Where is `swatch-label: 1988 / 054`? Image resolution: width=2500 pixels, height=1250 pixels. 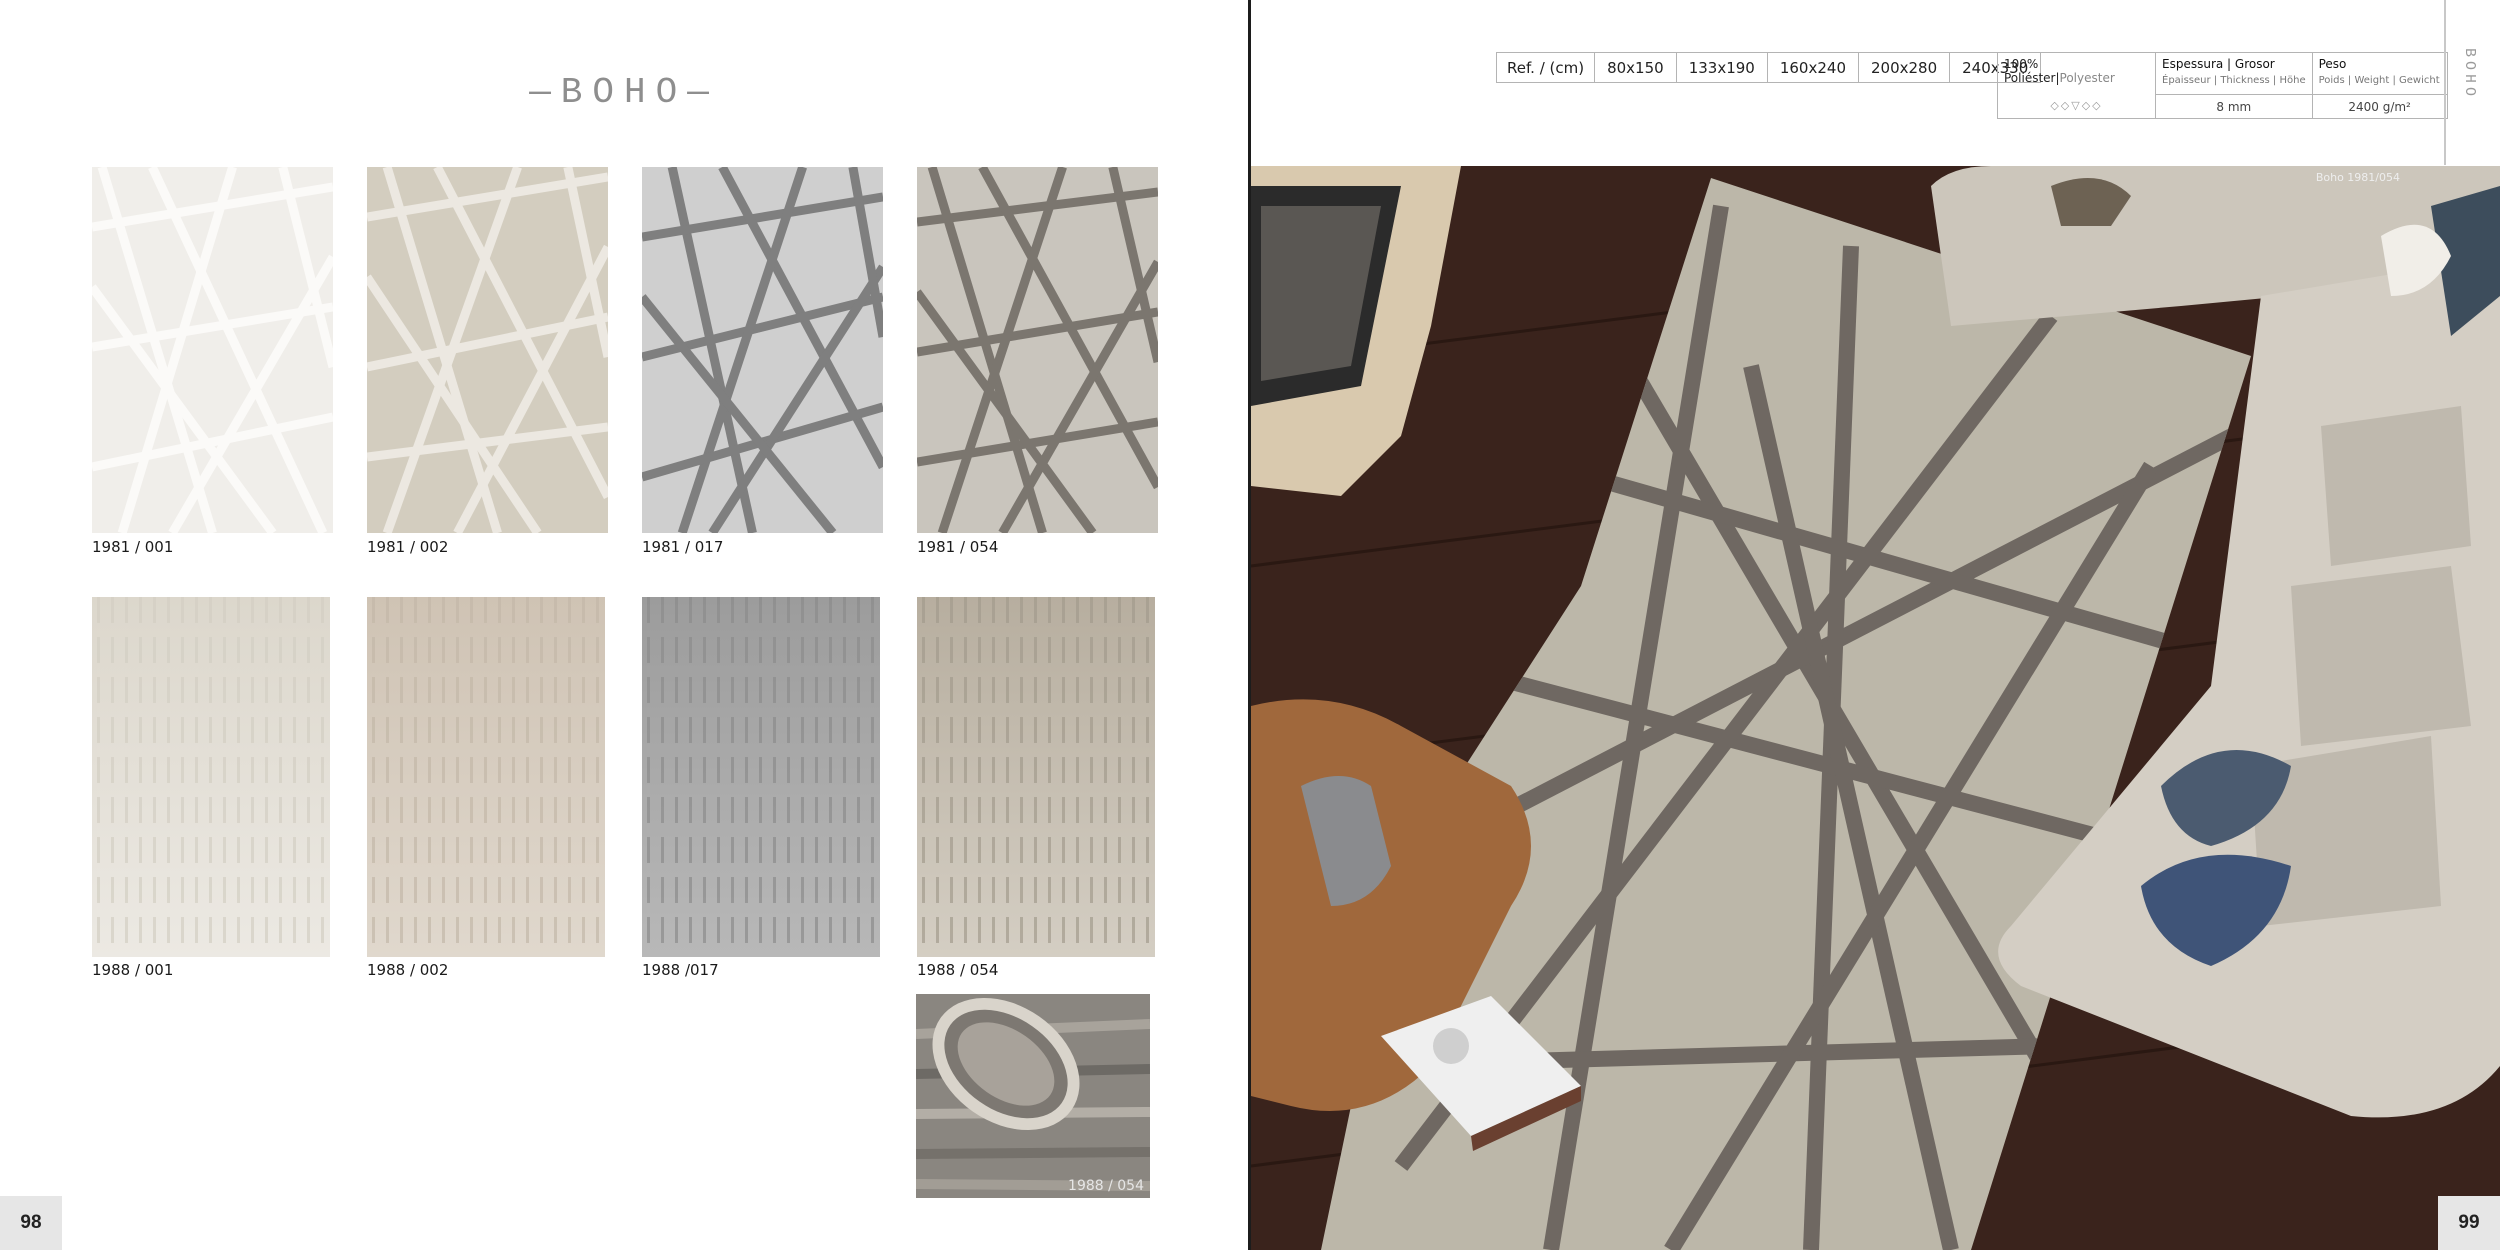
swatch-label: 1988 / 054 is located at coordinates (958, 970).